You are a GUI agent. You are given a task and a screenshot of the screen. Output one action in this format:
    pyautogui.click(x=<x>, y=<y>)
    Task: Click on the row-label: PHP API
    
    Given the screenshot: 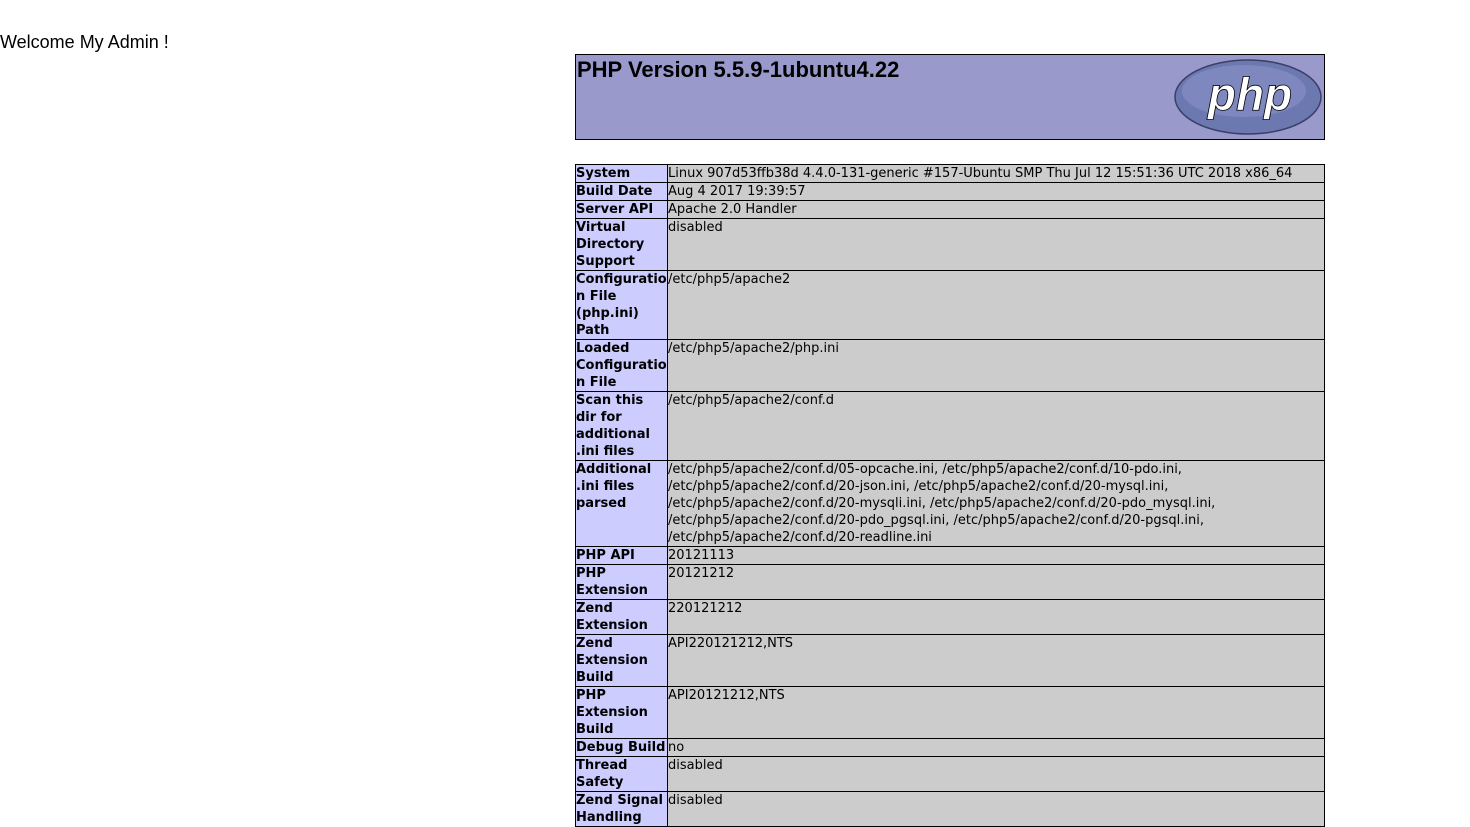 What is the action you would take?
    pyautogui.click(x=621, y=555)
    